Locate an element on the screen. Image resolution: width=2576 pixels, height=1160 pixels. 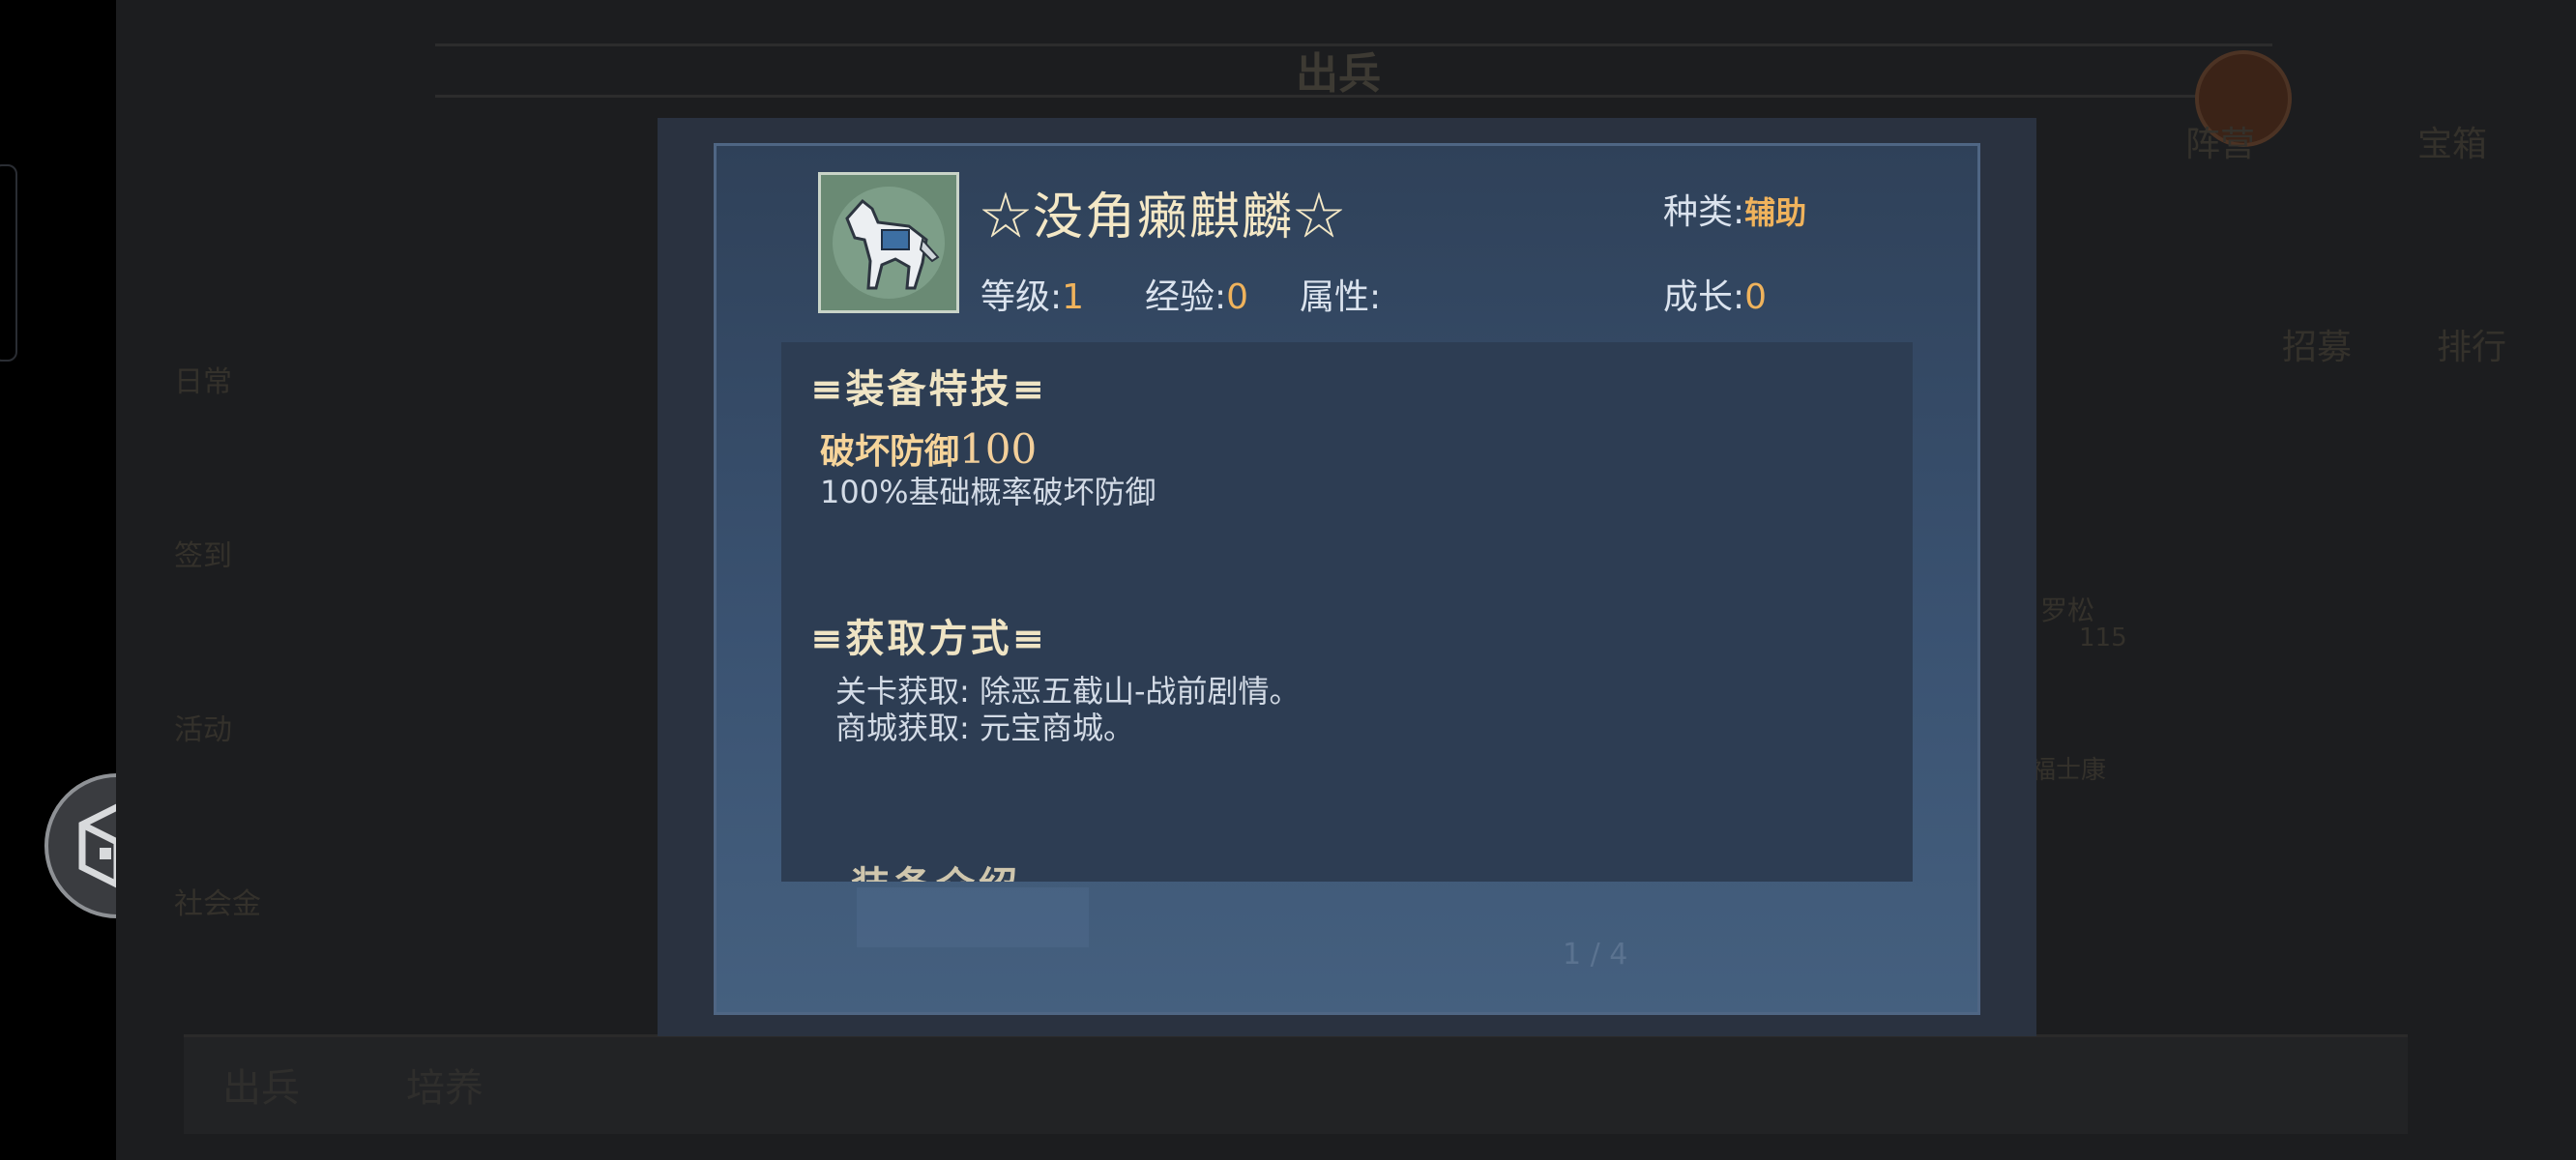
exp-stat: 经验:0 is located at coordinates (1196, 294).